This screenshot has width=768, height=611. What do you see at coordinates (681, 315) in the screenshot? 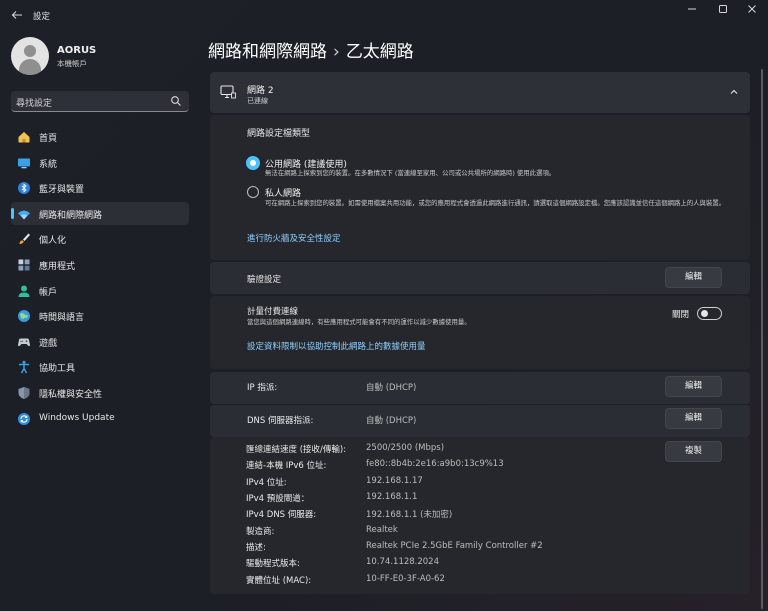
I see `toggle-state-label: 關閉` at bounding box center [681, 315].